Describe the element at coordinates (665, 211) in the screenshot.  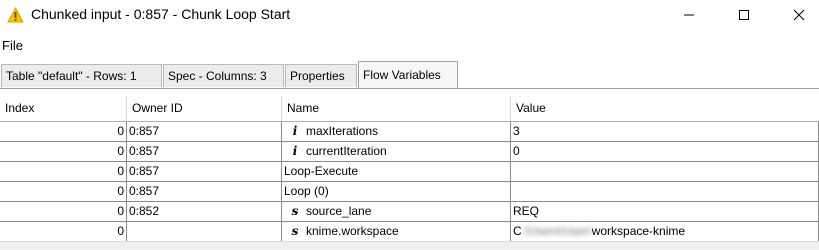
I see `cell-value: REQ` at that location.